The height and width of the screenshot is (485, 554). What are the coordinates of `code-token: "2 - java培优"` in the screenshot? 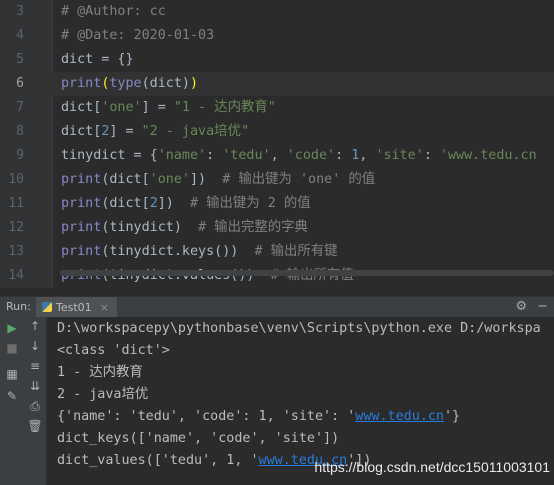 It's located at (195, 131).